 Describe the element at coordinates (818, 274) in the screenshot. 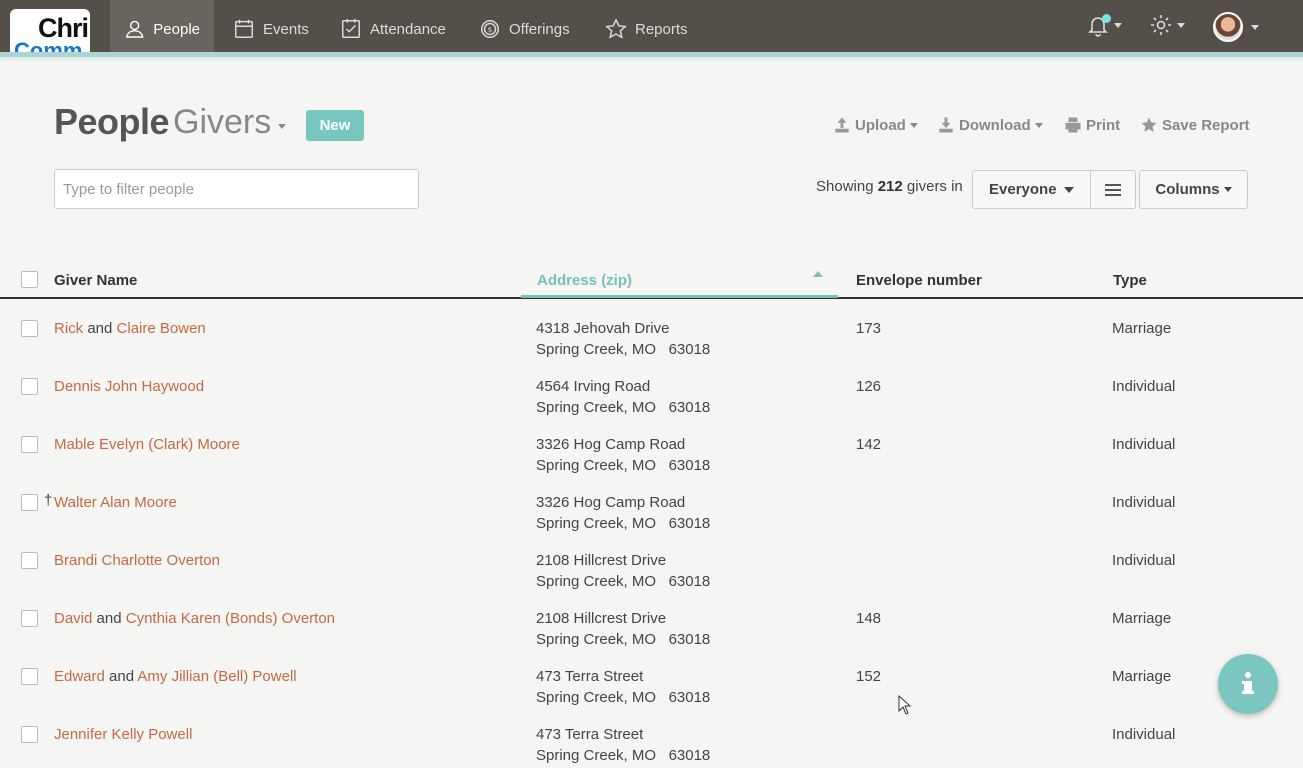

I see `sort-ascending-icon` at that location.